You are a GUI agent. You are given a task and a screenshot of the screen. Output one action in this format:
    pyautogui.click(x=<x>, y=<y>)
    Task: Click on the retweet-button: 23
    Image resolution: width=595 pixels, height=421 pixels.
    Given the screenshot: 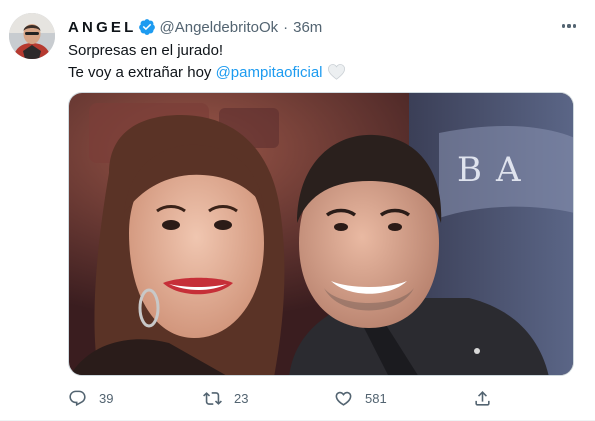 What is the action you would take?
    pyautogui.click(x=225, y=398)
    